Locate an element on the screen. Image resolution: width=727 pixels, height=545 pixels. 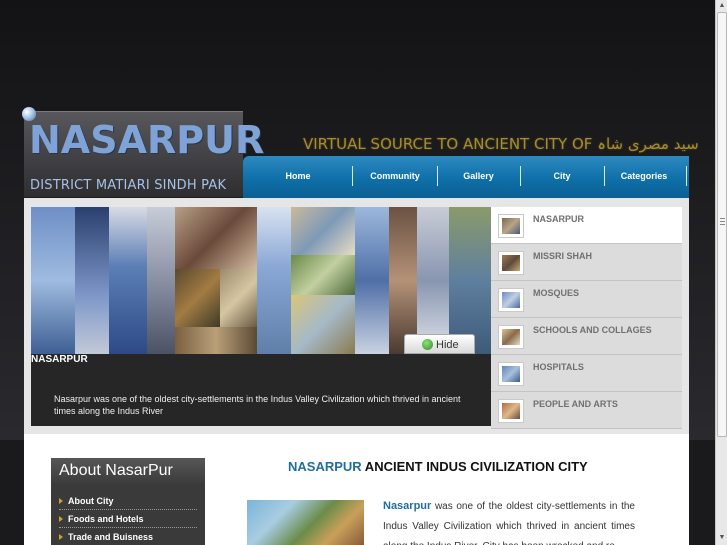
caption-title: NASARPUR is located at coordinates (59, 359).